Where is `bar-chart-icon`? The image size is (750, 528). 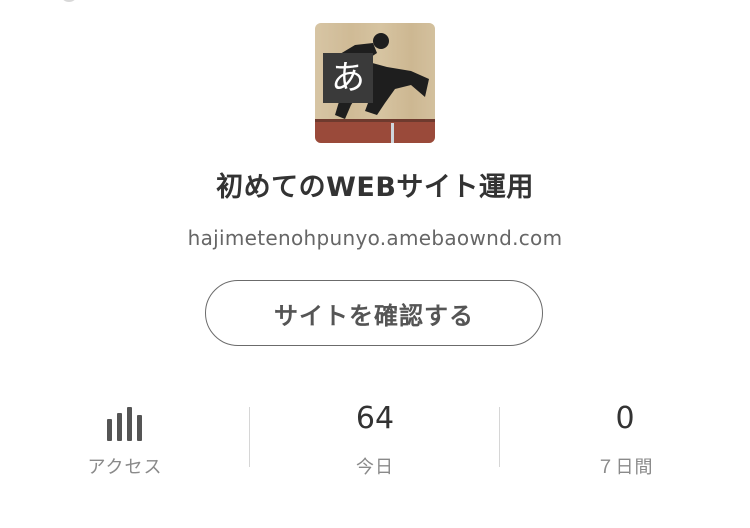 bar-chart-icon is located at coordinates (124, 424).